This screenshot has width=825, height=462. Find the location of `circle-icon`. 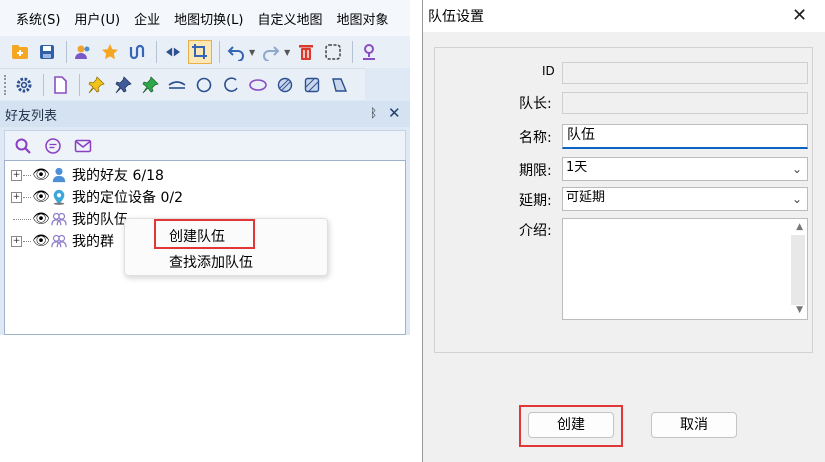

circle-icon is located at coordinates (204, 85).